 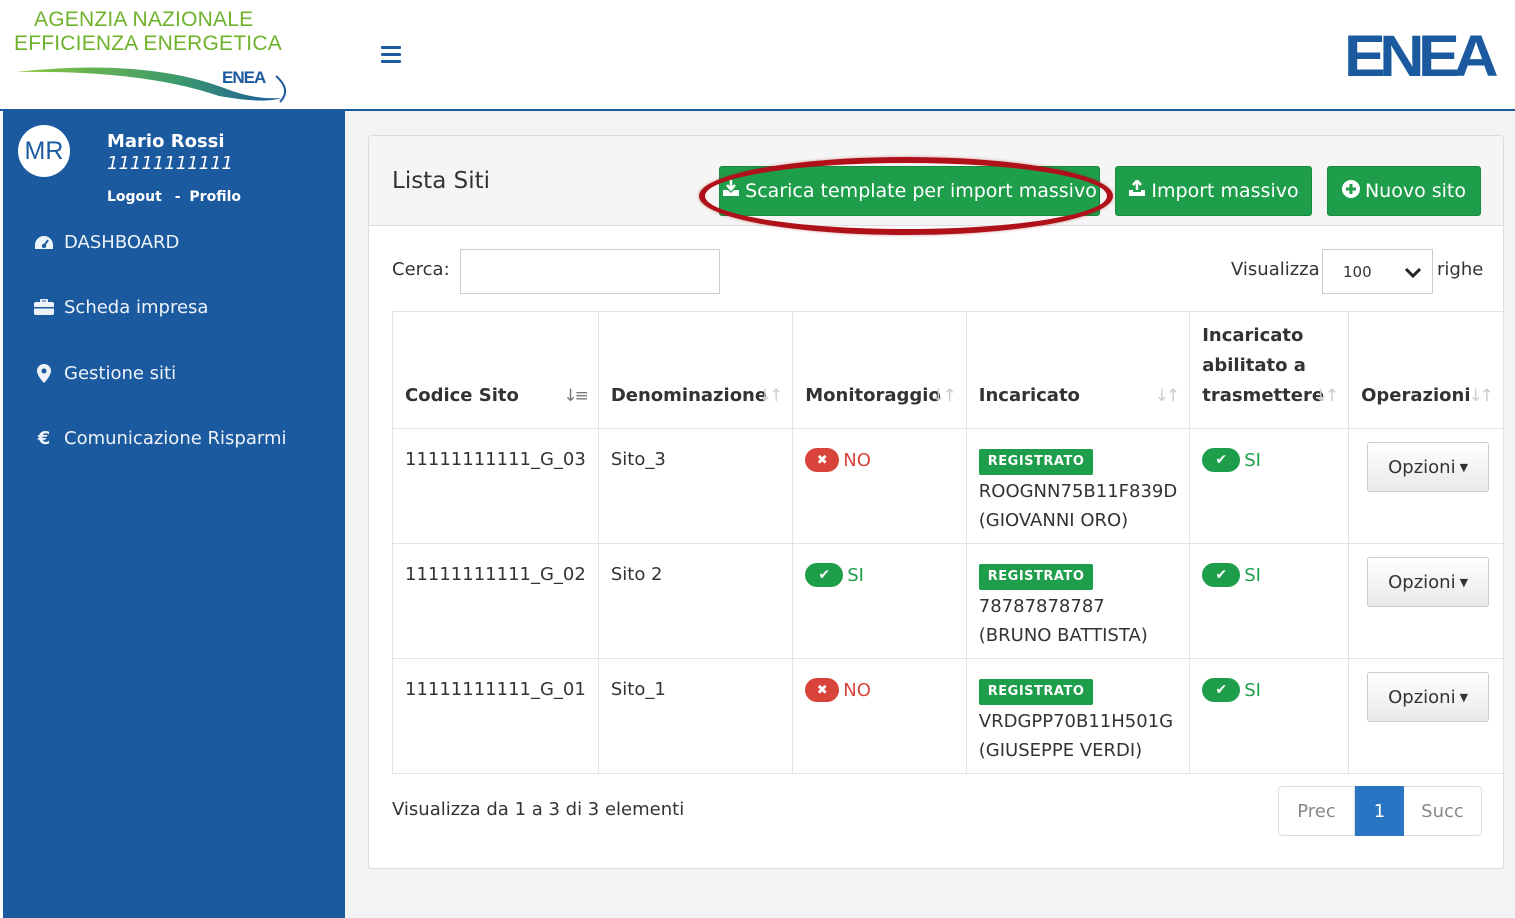 What do you see at coordinates (441, 181) in the screenshot?
I see `page-title: Lista Siti` at bounding box center [441, 181].